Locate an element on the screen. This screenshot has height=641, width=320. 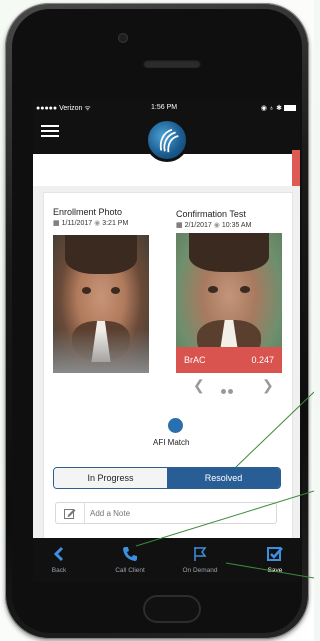
call-client-tab: Call Client is located at coordinates (130, 560).